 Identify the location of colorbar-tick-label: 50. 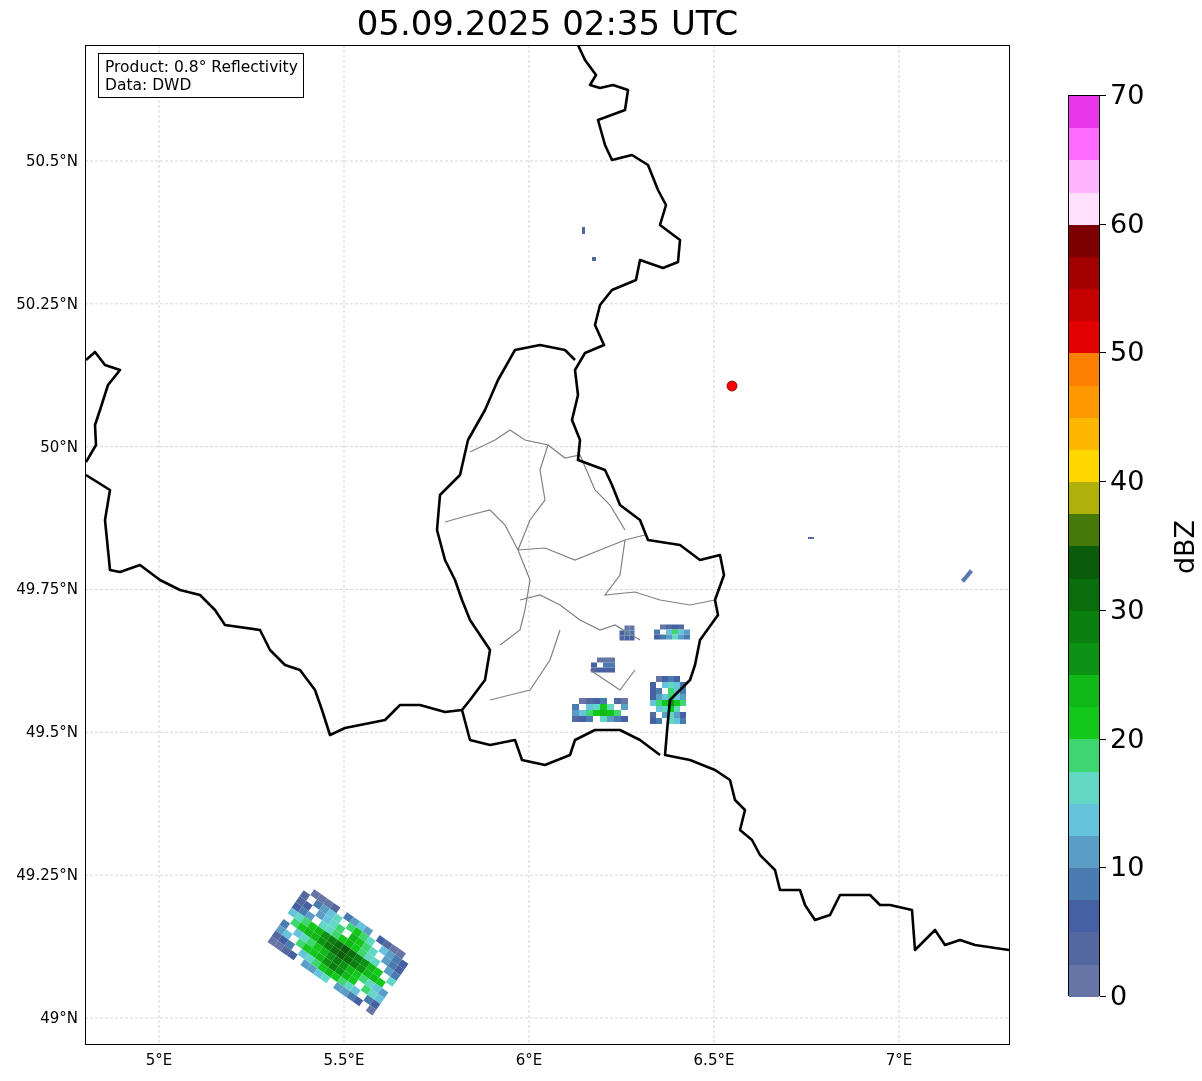
(1127, 352).